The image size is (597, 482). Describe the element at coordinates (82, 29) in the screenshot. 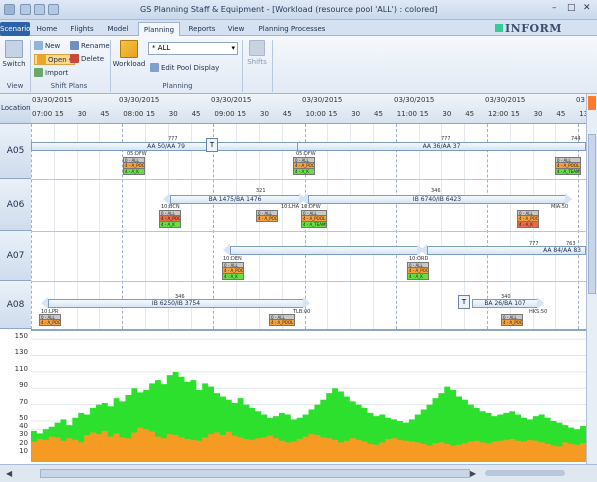

I see `tab-flights: Flights` at that location.